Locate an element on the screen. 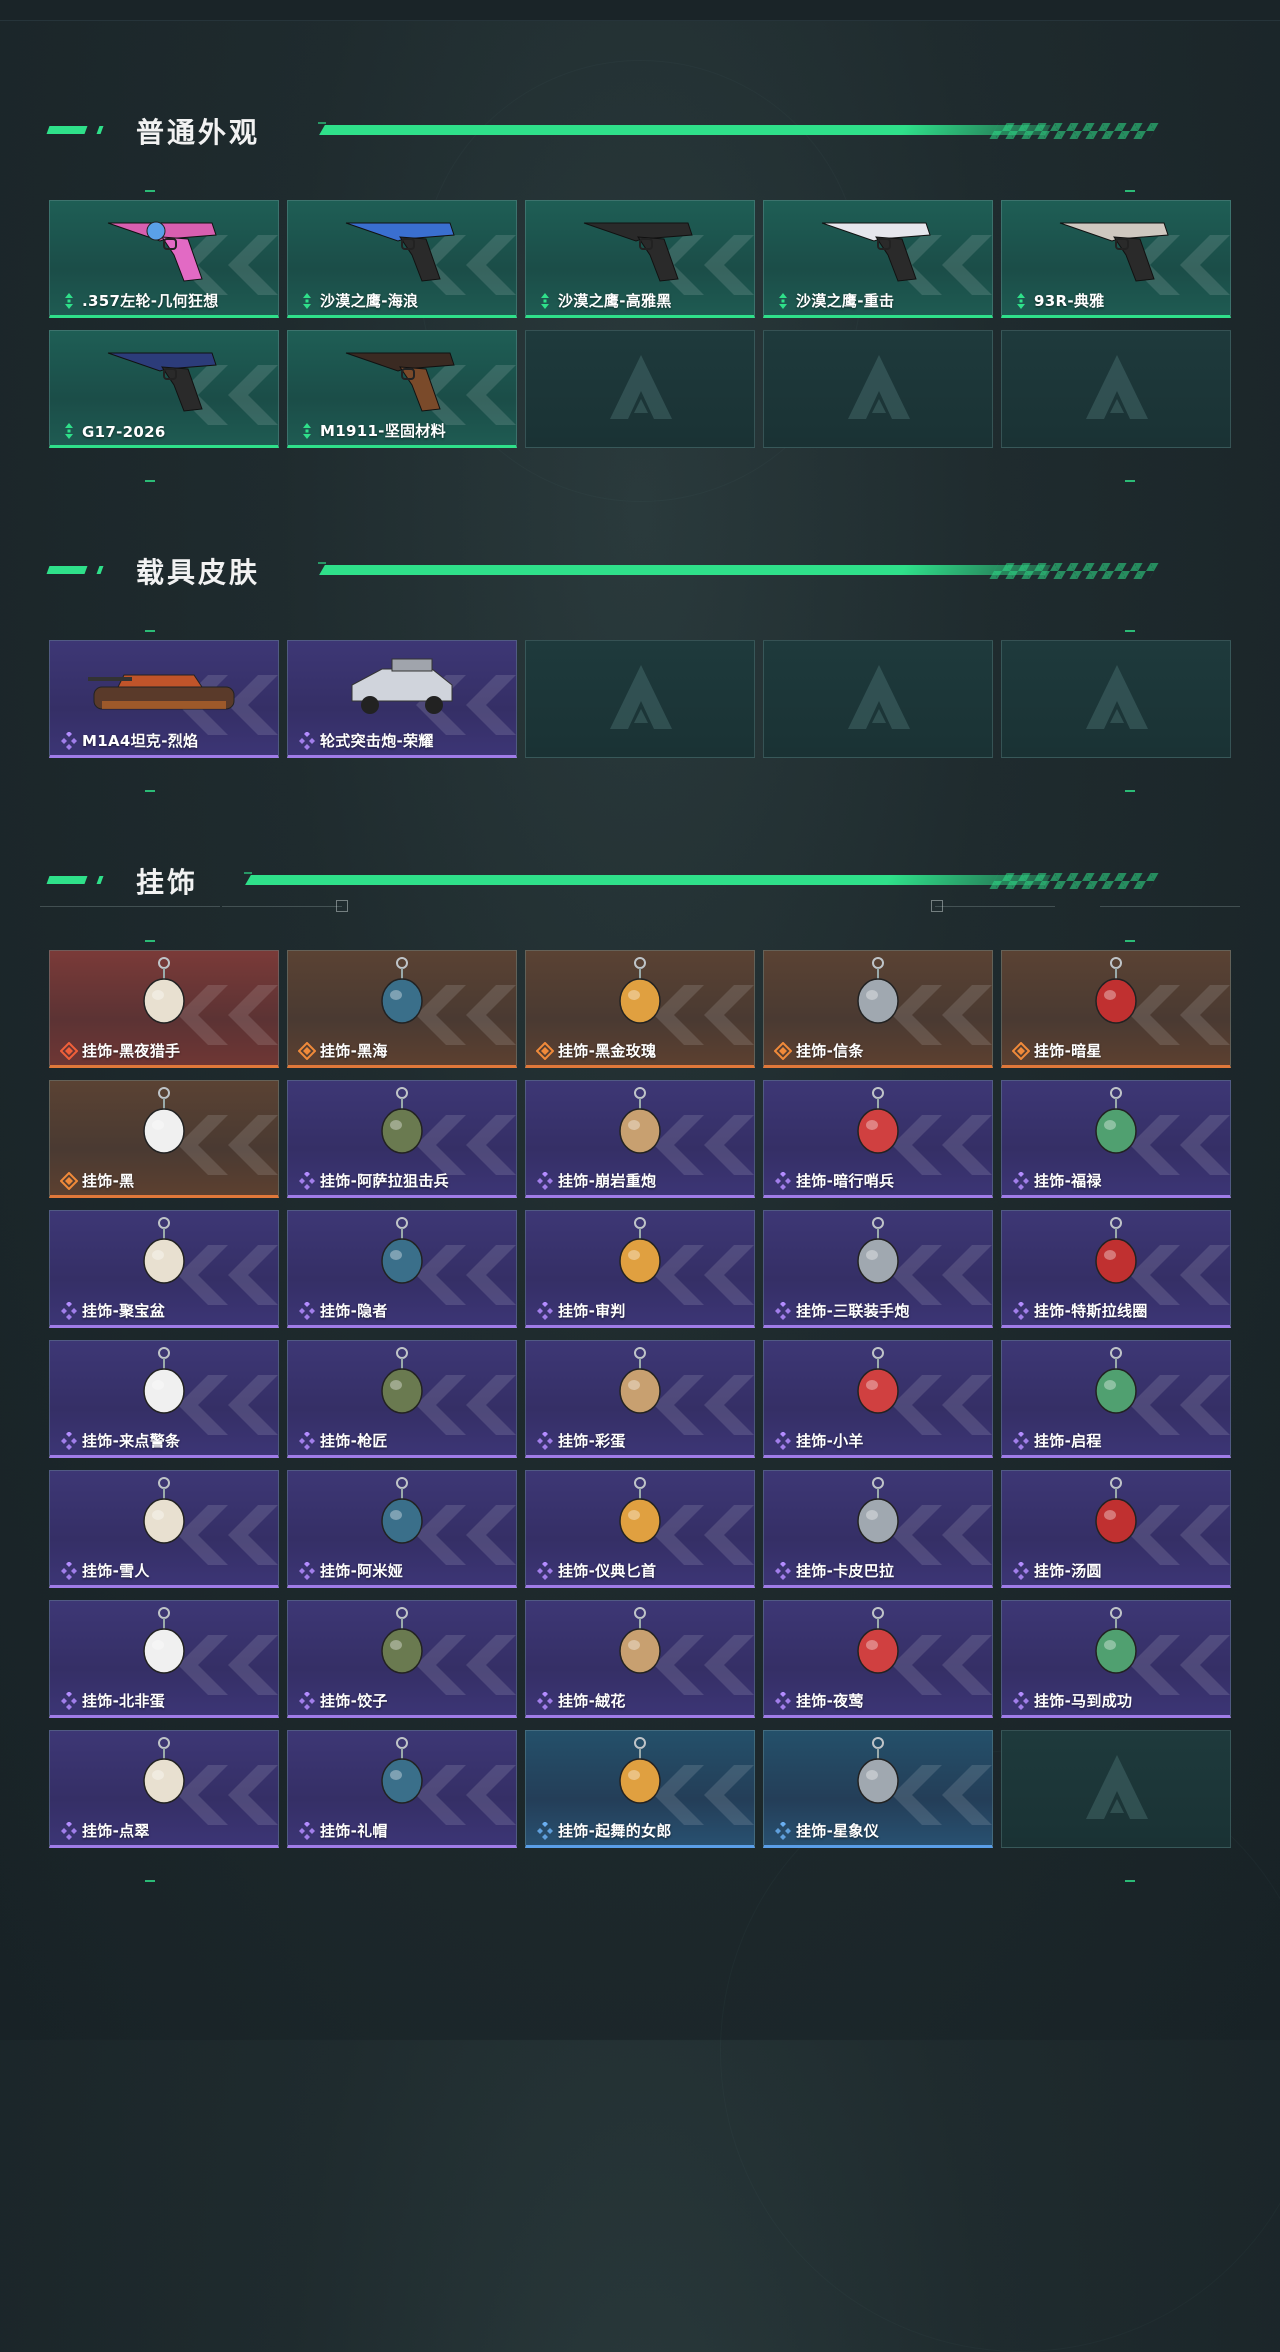 The image size is (1280, 2352). item-name: 挂饰-彩蛋 is located at coordinates (592, 1441).